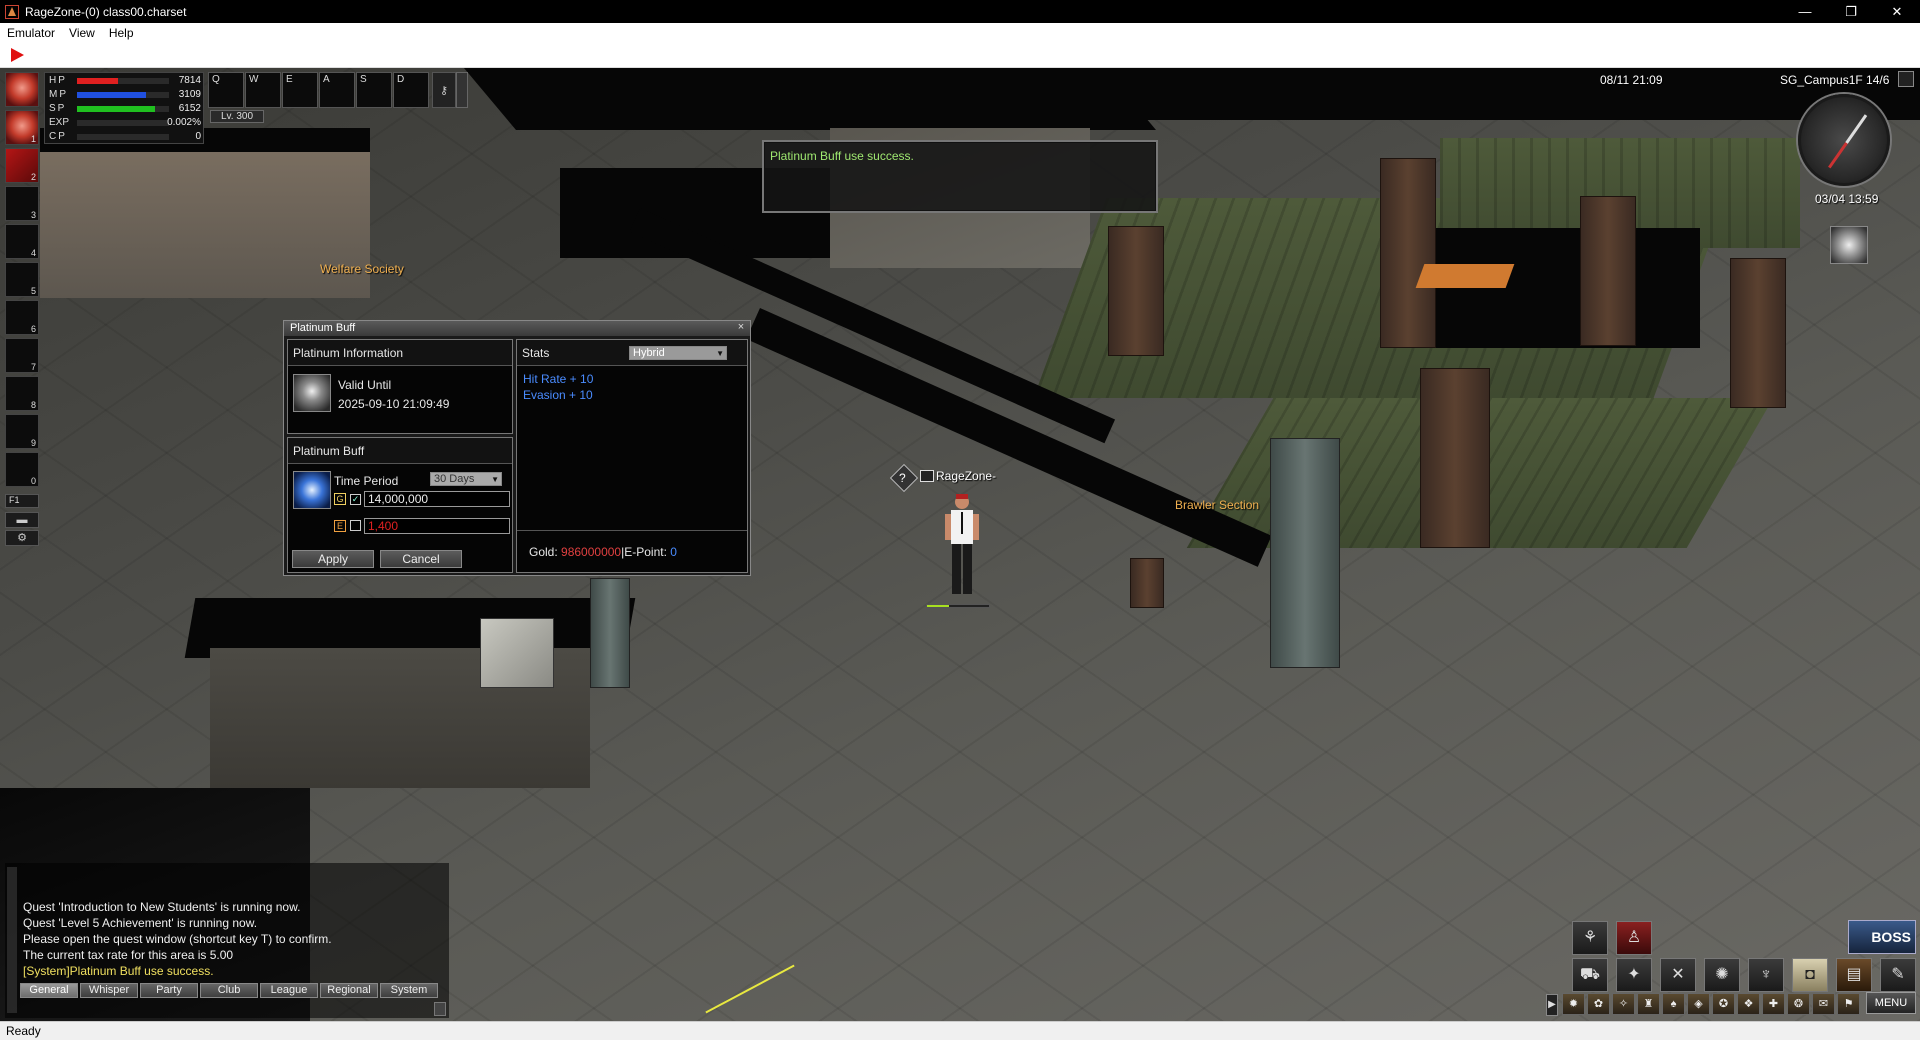  I want to click on hotkey-q: Q, so click(226, 90).